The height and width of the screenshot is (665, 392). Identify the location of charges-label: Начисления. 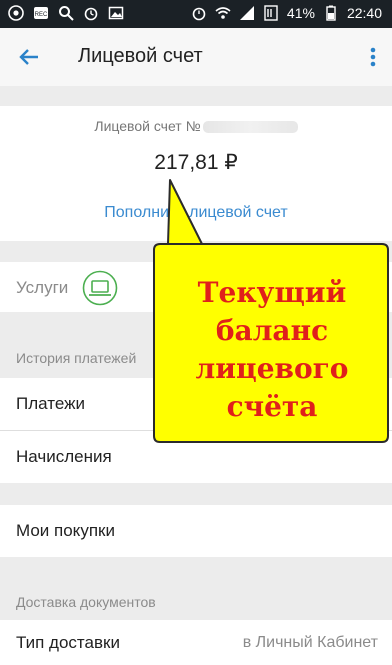
(64, 456).